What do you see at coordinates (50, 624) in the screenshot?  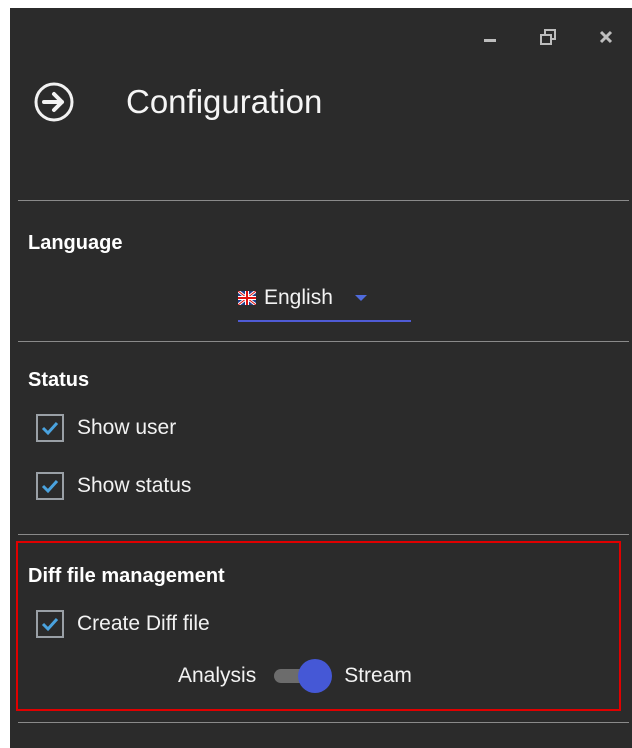 I see `create-diff-checkbox` at bounding box center [50, 624].